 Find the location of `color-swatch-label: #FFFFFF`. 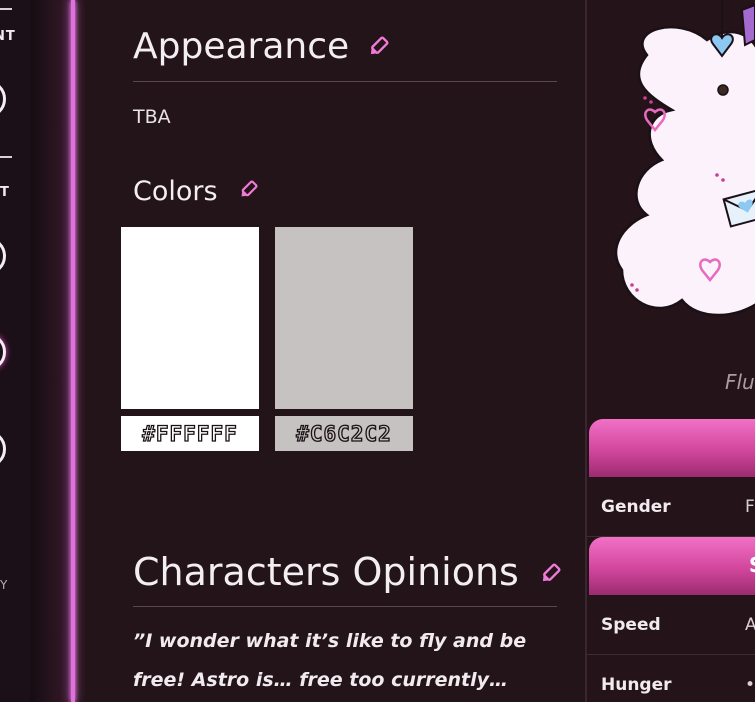

color-swatch-label: #FFFFFF is located at coordinates (190, 433).